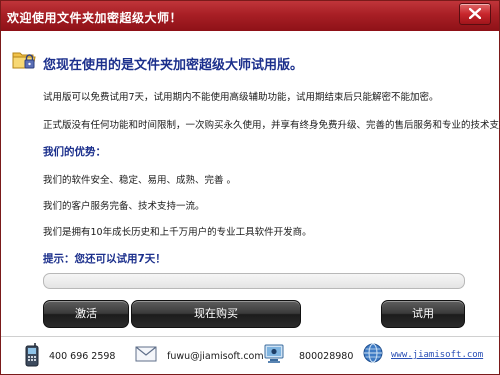  I want to click on advantage-item: 我们的软件安全、稳定、易用、成熟、完善 。, so click(140, 180).